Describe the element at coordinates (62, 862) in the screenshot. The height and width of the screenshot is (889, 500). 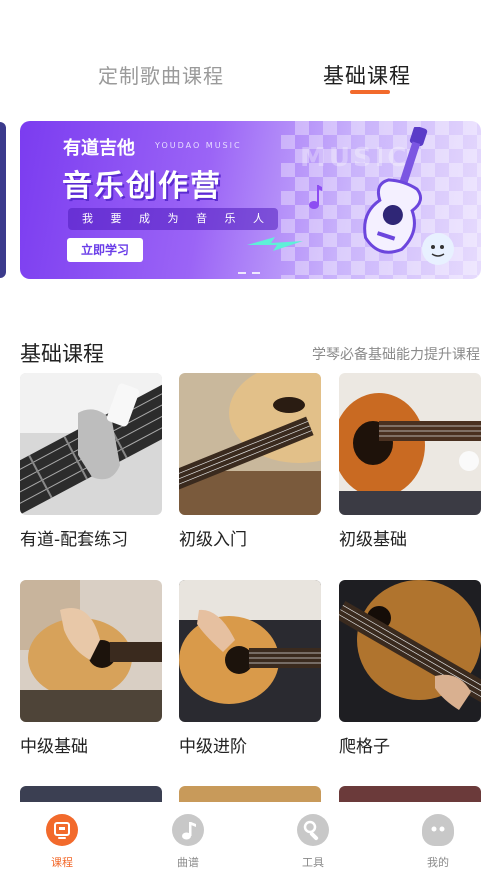
I see `nav-label: 课程` at that location.